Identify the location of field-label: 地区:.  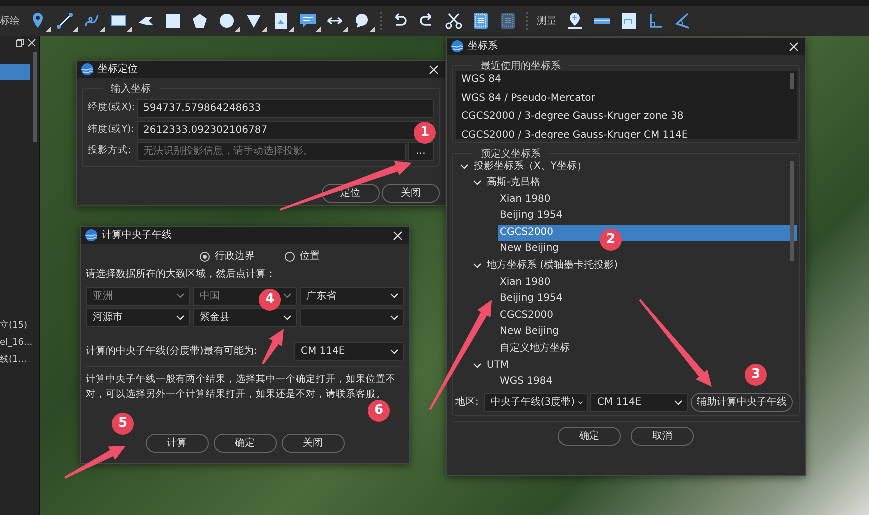
(467, 403).